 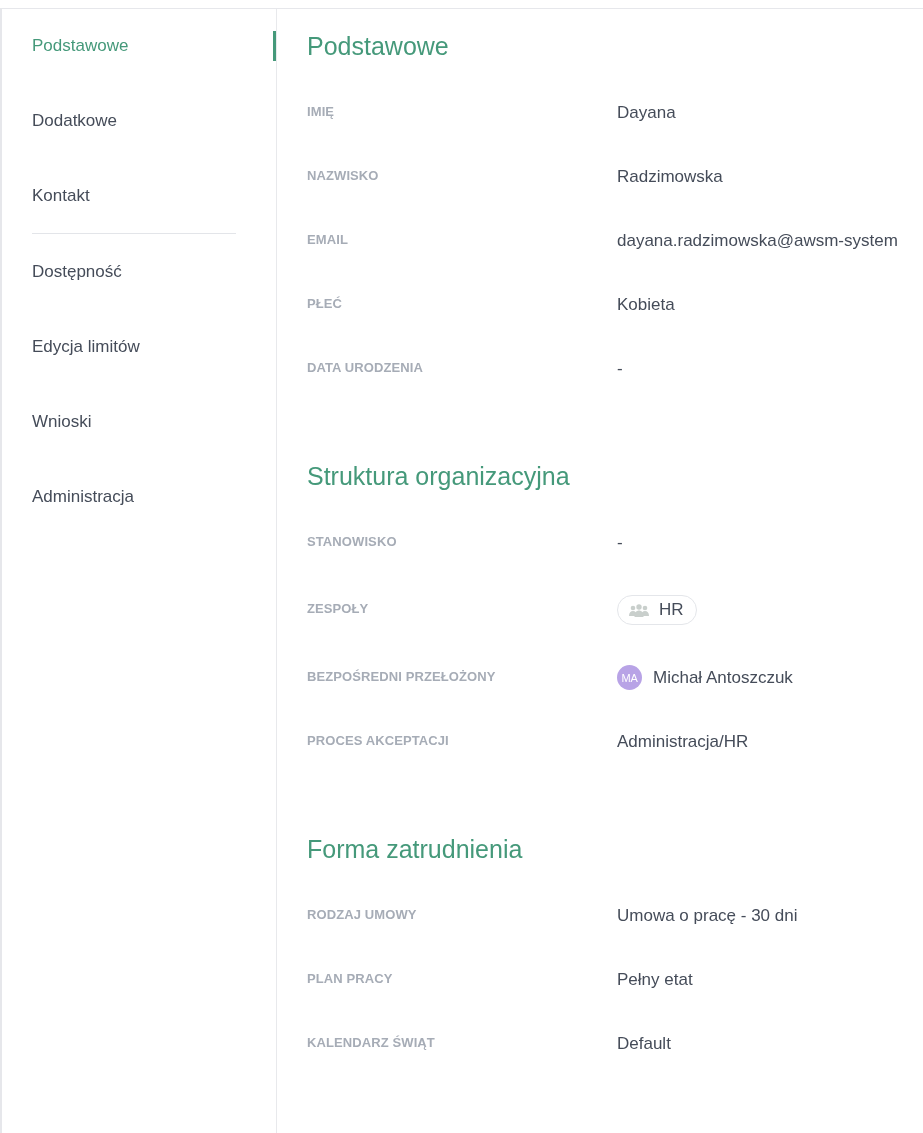 What do you see at coordinates (707, 916) in the screenshot?
I see `field-value: Umowa o pracę - 30 dni` at bounding box center [707, 916].